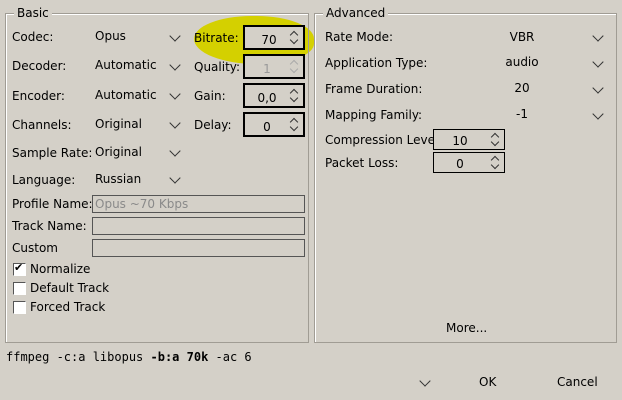 This screenshot has height=400, width=622. What do you see at coordinates (425, 381) in the screenshot?
I see `chevron-down-icon` at bounding box center [425, 381].